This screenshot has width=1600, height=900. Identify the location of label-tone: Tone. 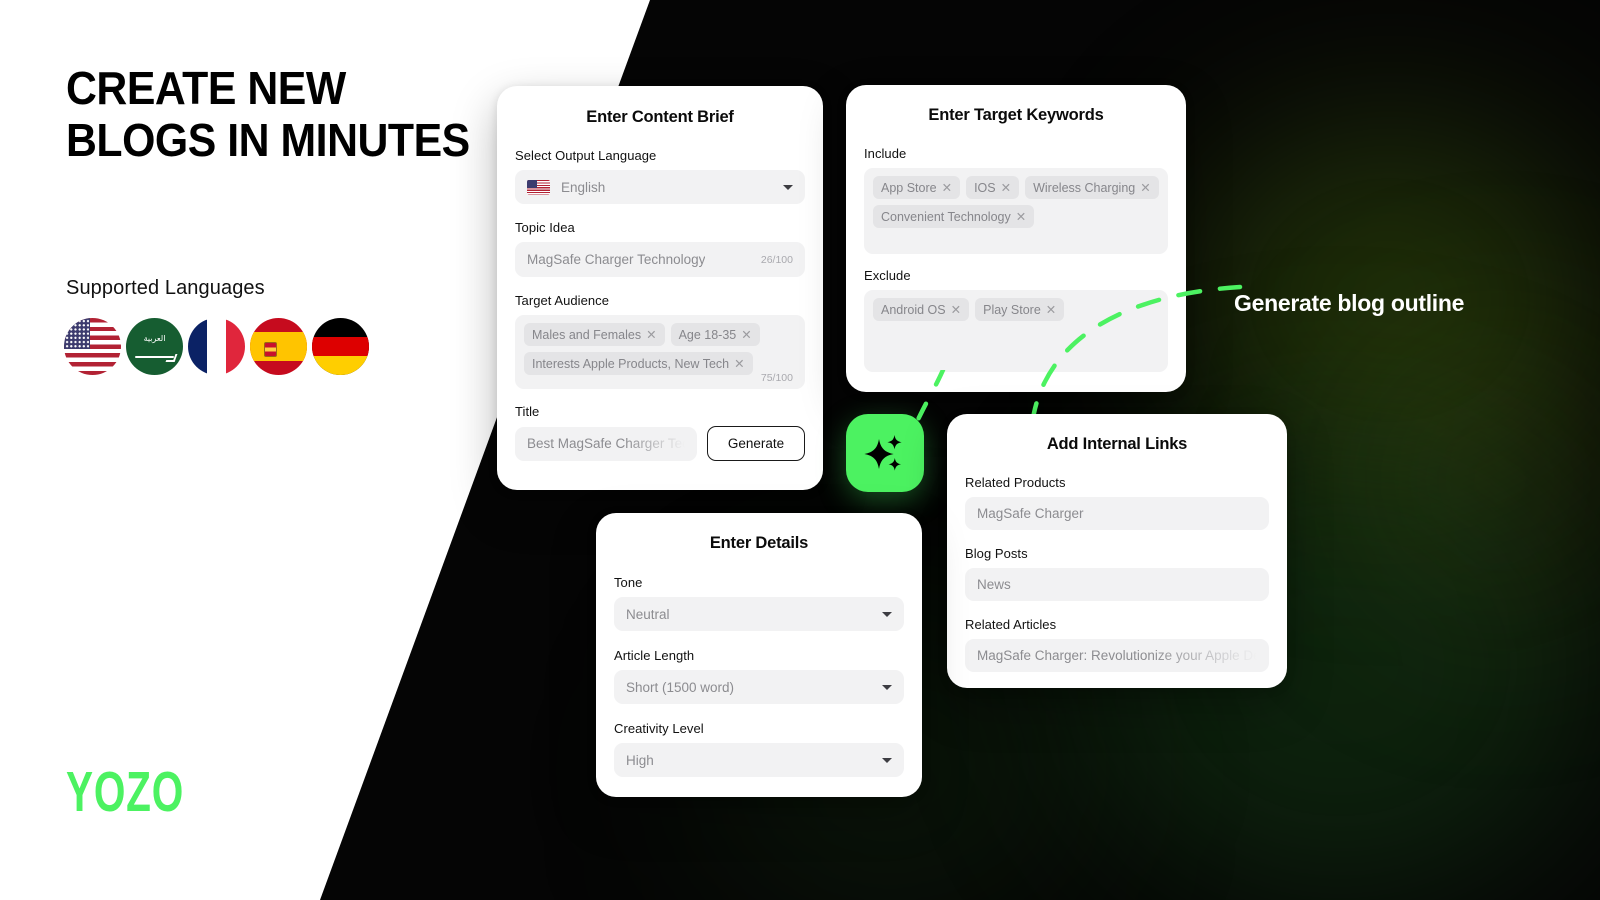
(628, 582).